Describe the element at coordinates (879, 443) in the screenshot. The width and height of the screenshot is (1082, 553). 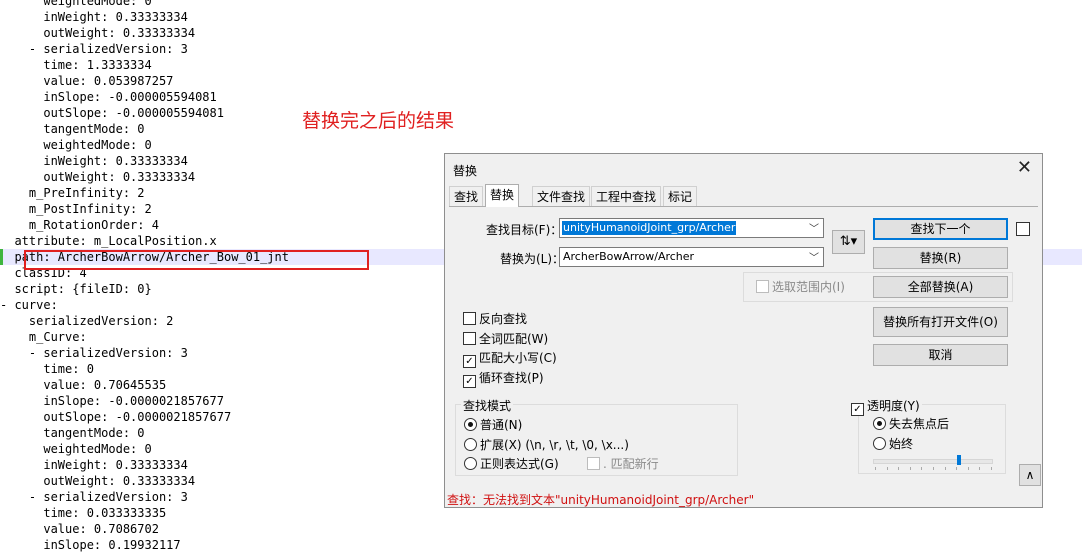
I see `always-radio` at that location.